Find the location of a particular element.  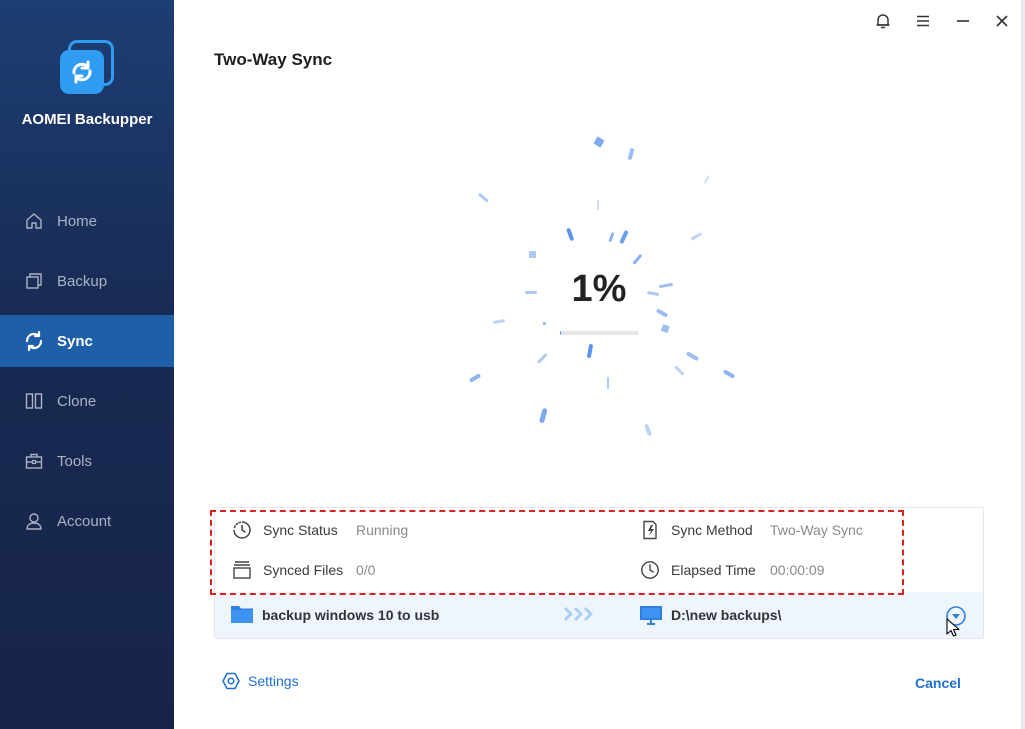

sidebar-item-label: Clone is located at coordinates (77, 401).